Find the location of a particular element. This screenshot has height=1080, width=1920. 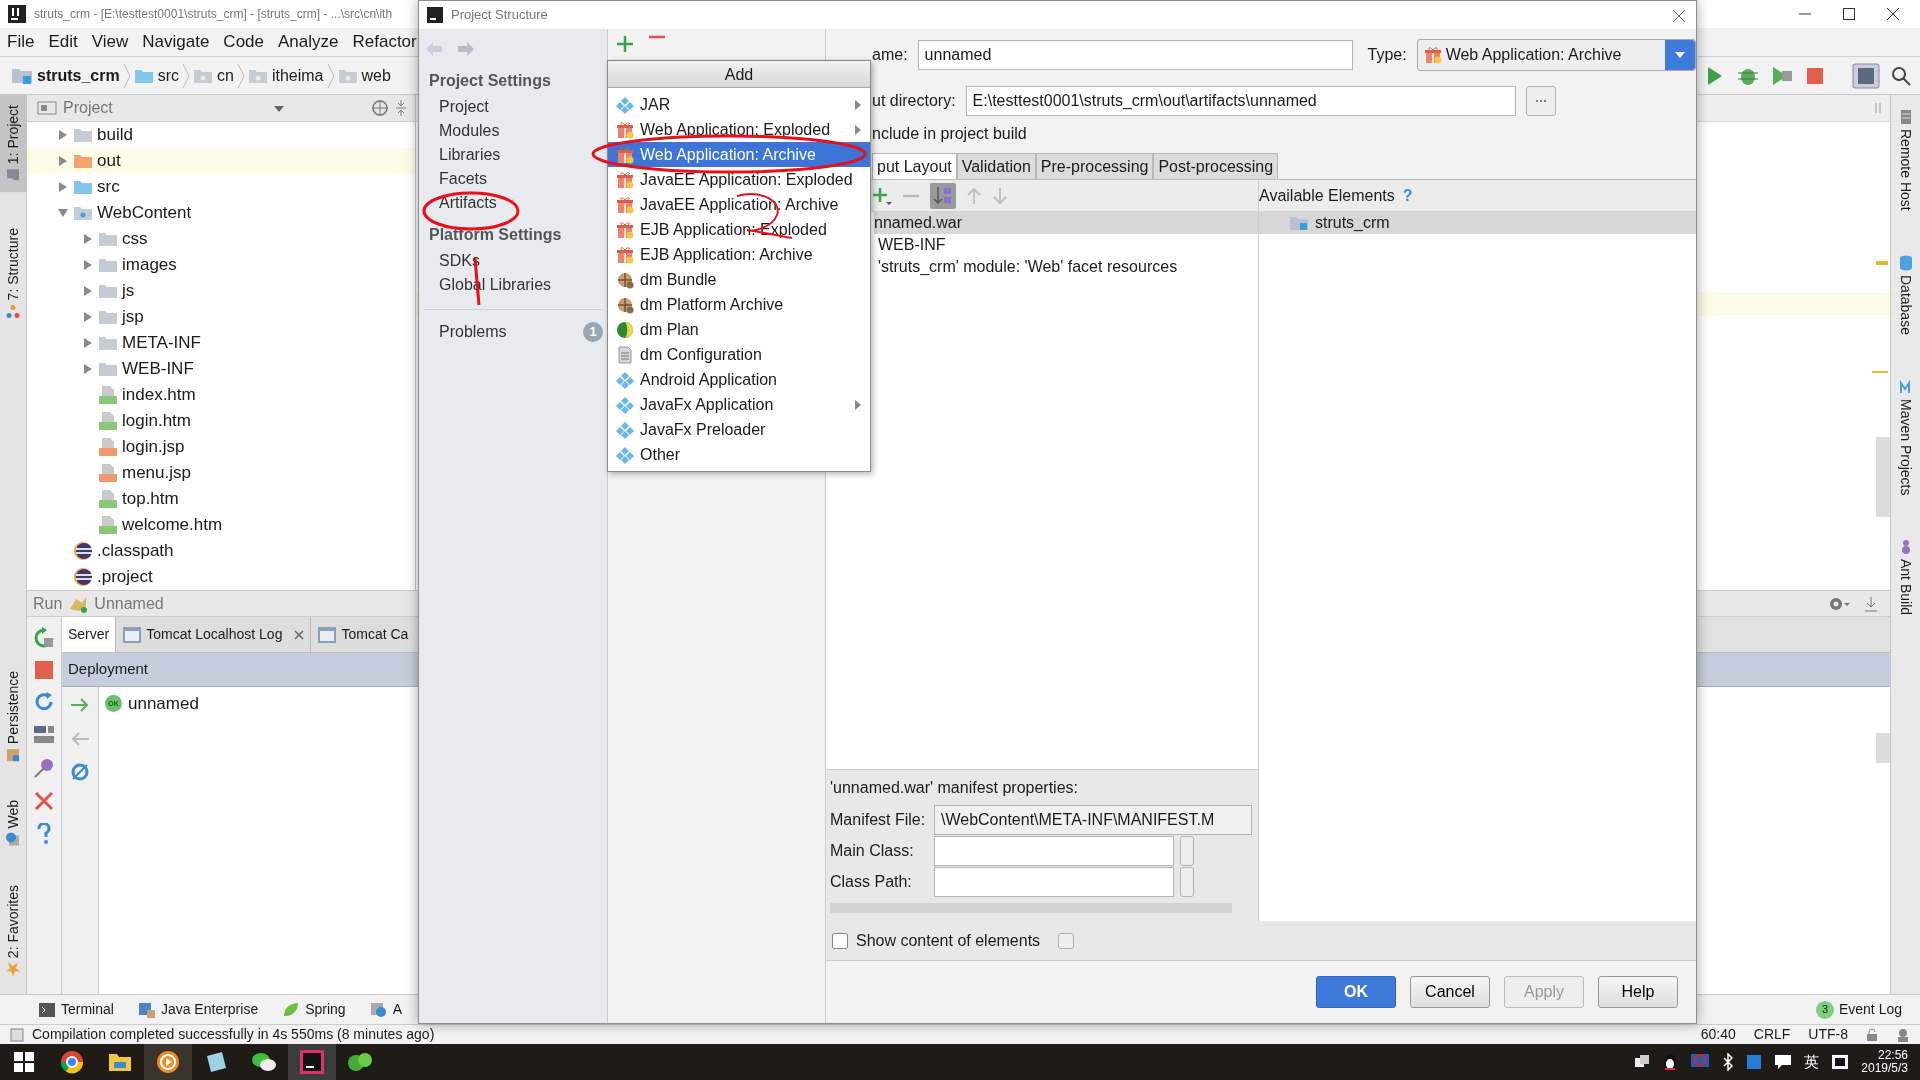

tree-item: top.htm is located at coordinates (221, 499).